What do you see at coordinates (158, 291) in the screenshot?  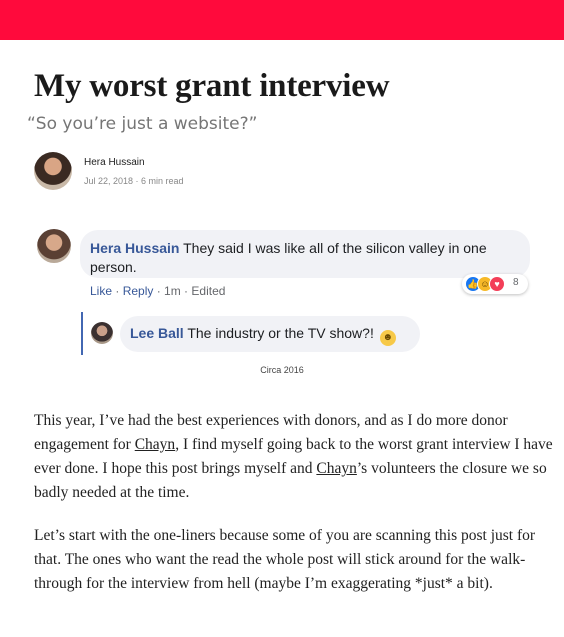 I see `comment-actions: Like · Reply · 1m · Edited` at bounding box center [158, 291].